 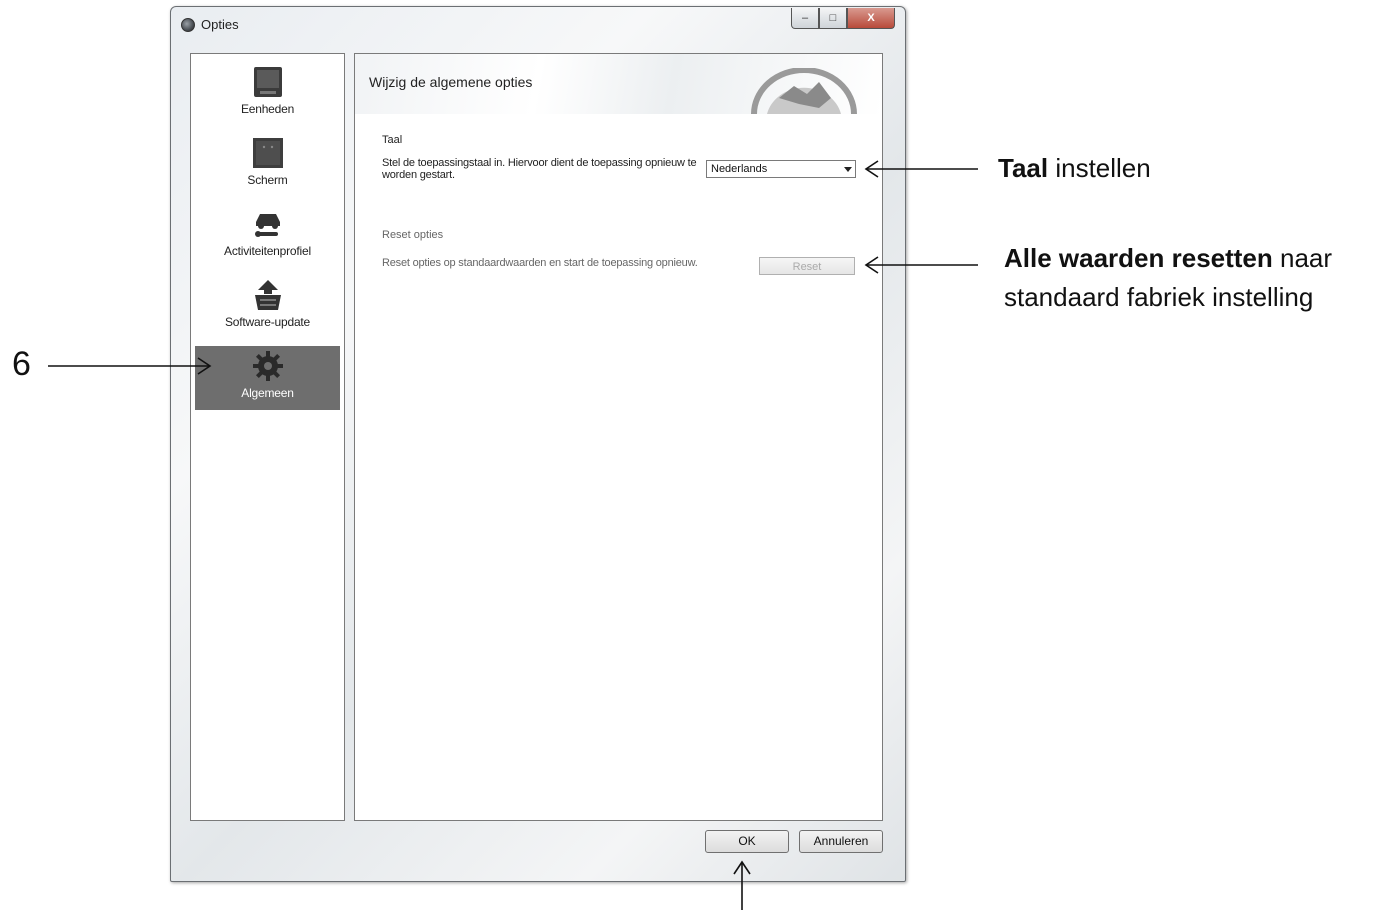 What do you see at coordinates (1302, 258) in the screenshot?
I see `reset-annotation-rest: naar` at bounding box center [1302, 258].